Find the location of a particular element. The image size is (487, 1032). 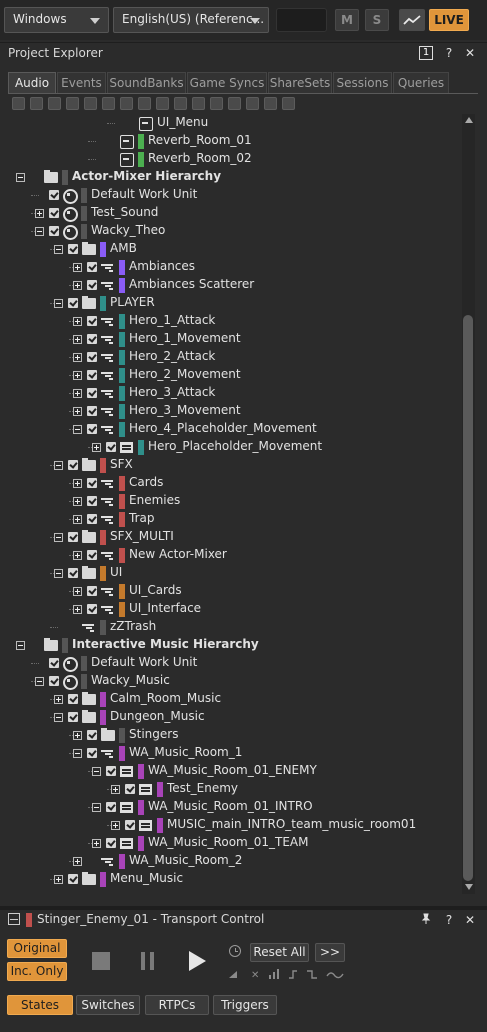

tree-item: Ambiances is located at coordinates (234, 267).